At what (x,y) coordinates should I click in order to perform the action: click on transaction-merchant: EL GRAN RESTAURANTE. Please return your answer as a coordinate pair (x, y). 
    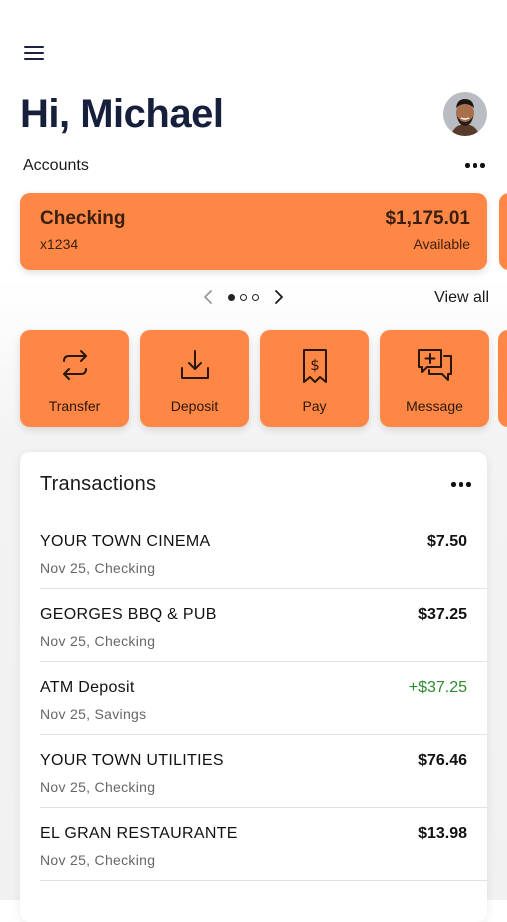
    Looking at the image, I should click on (139, 833).